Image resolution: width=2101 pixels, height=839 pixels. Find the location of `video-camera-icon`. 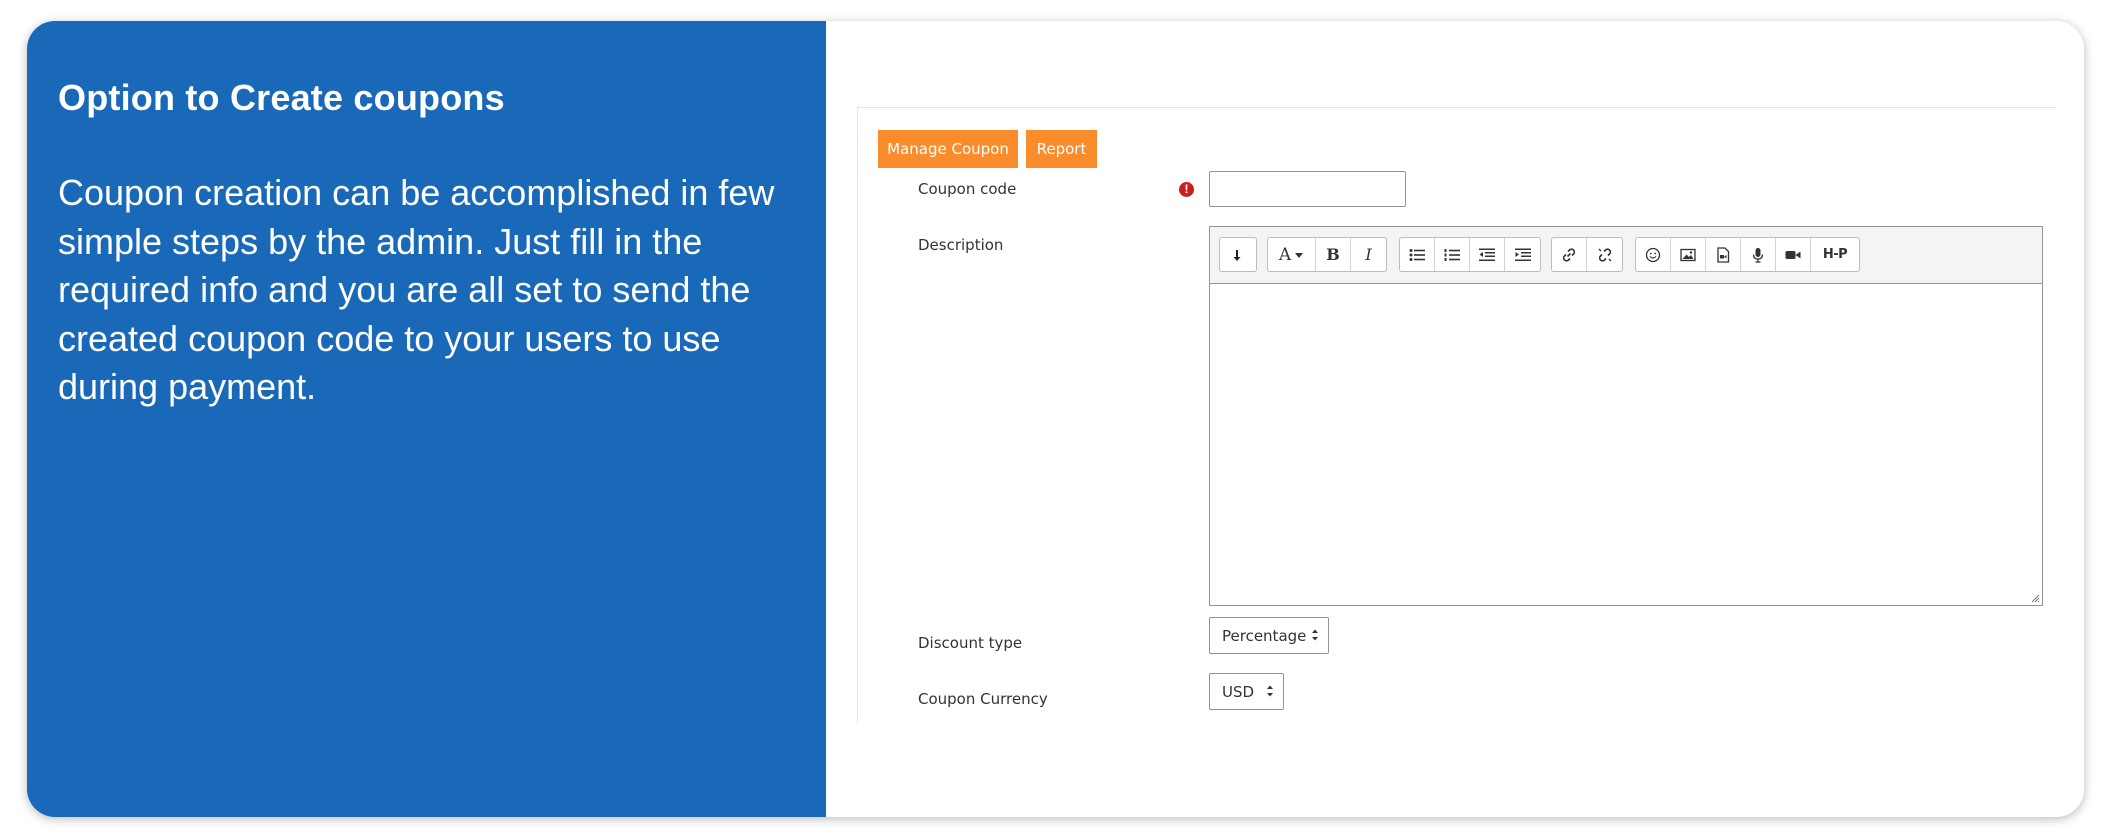

video-camera-icon is located at coordinates (1793, 254).